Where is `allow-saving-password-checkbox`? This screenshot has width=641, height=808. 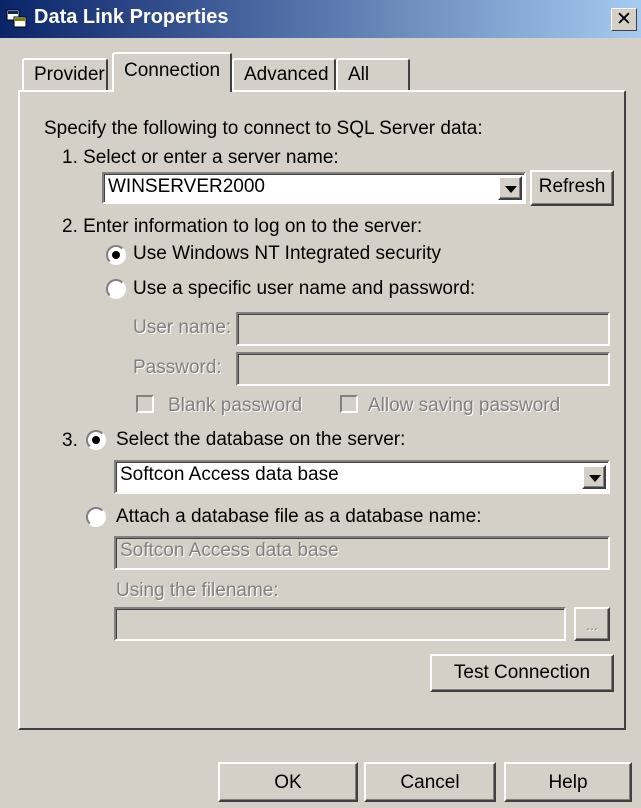 allow-saving-password-checkbox is located at coordinates (349, 404).